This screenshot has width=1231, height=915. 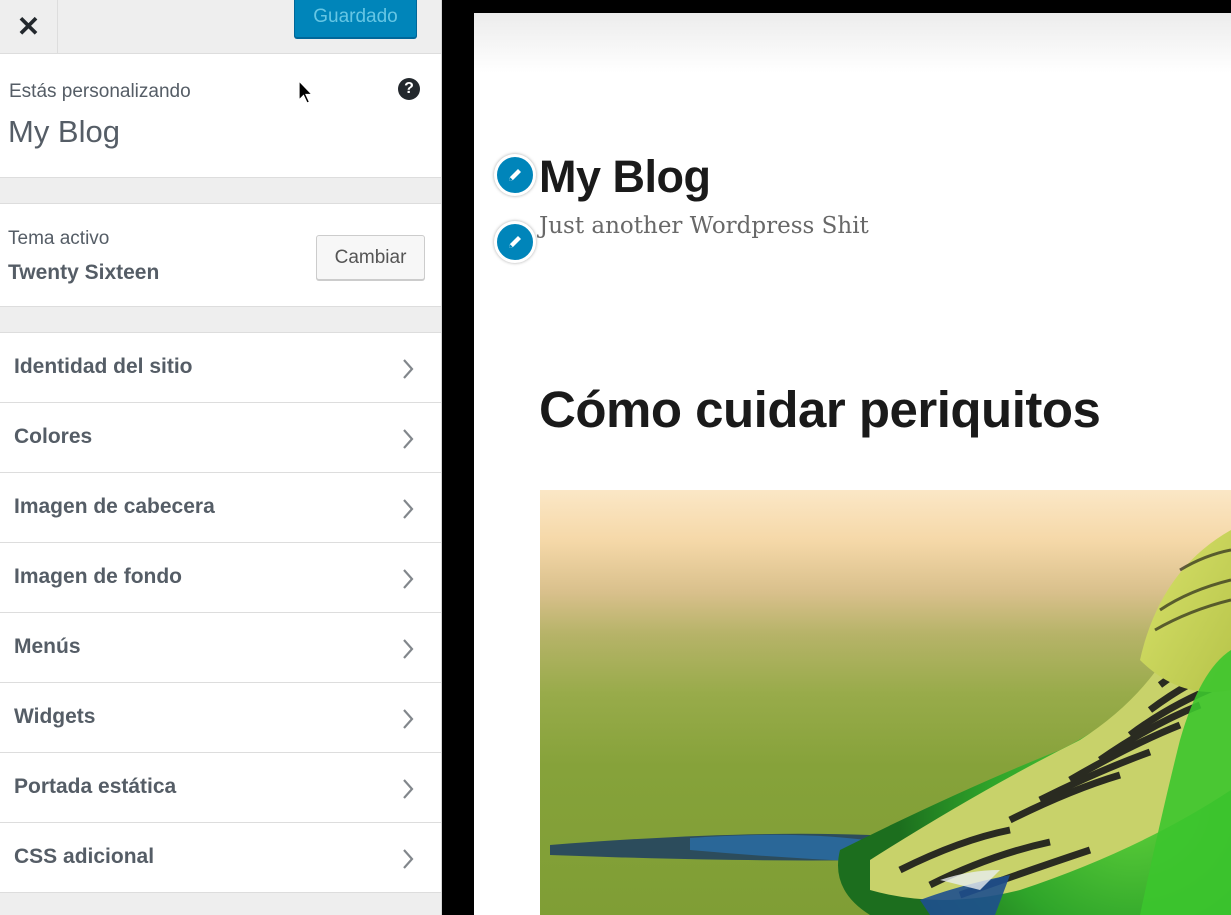 What do you see at coordinates (220, 718) in the screenshot?
I see `panel-widgets: Widgets` at bounding box center [220, 718].